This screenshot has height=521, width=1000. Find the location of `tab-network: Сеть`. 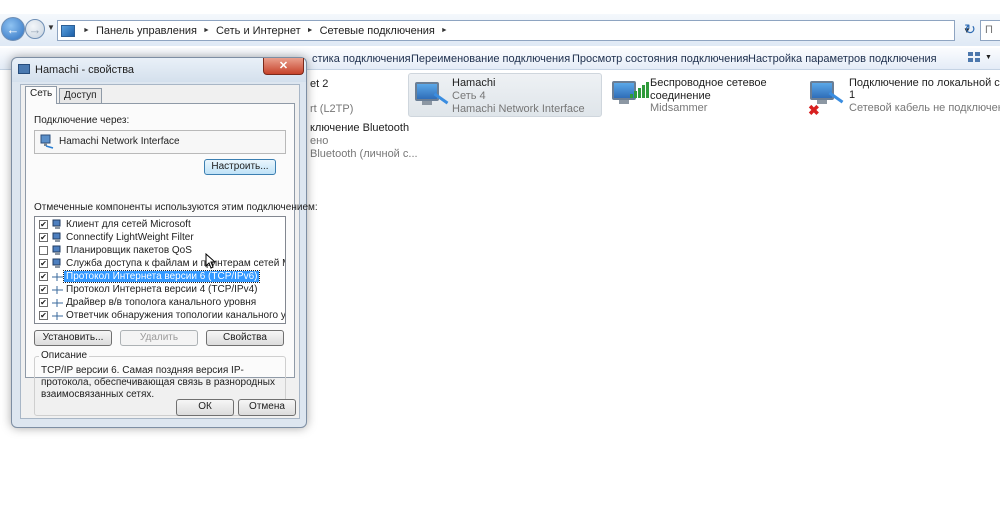

tab-network: Сеть is located at coordinates (41, 95).